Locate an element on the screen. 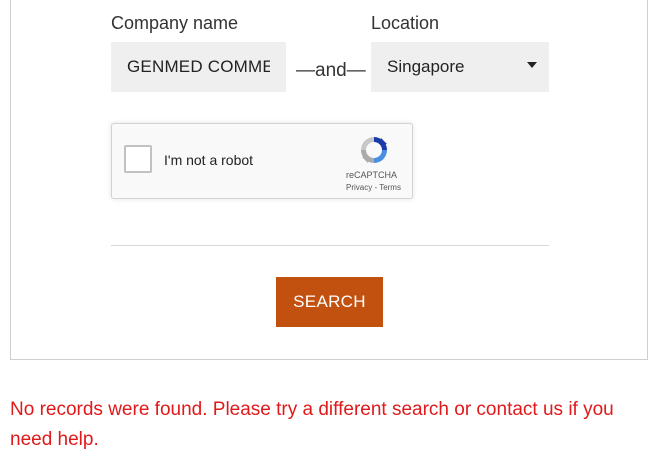 This screenshot has width=659, height=457. location-selected-value: Singapore is located at coordinates (426, 66).